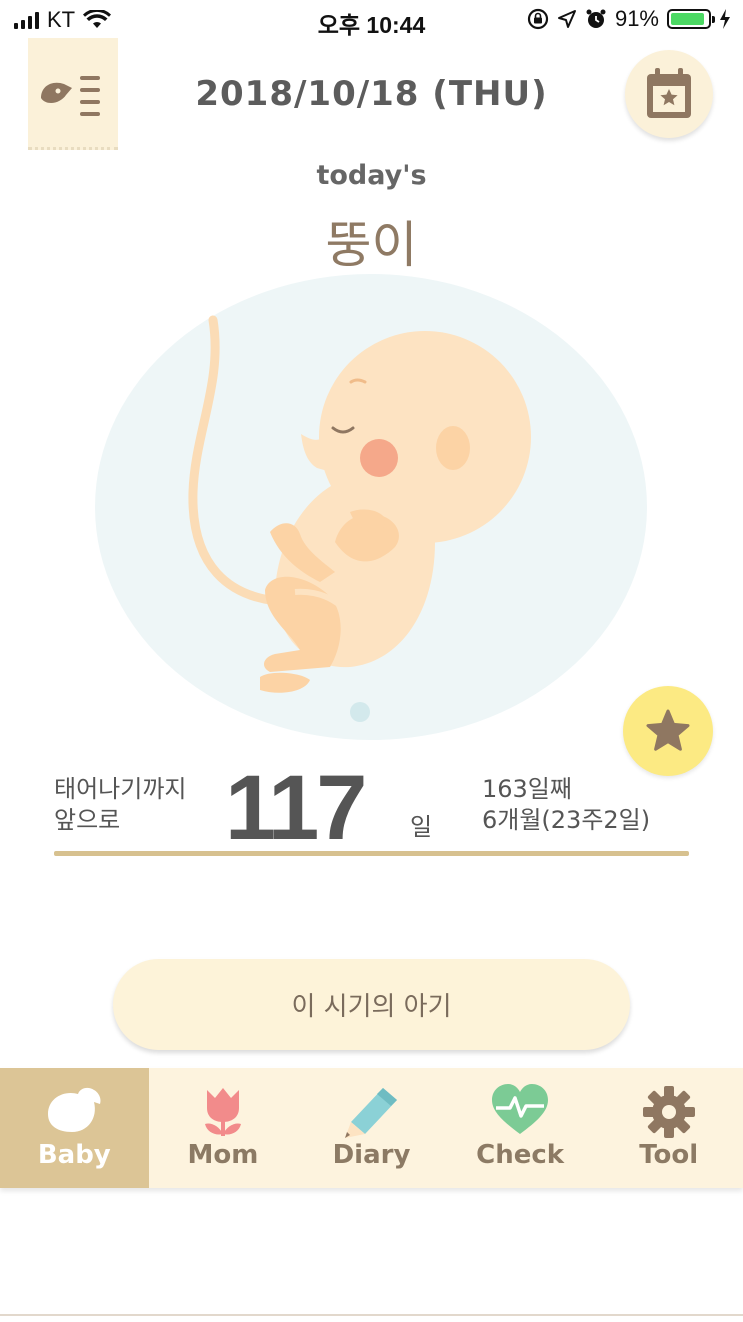  What do you see at coordinates (74, 1109) in the screenshot?
I see `bird-icon` at bounding box center [74, 1109].